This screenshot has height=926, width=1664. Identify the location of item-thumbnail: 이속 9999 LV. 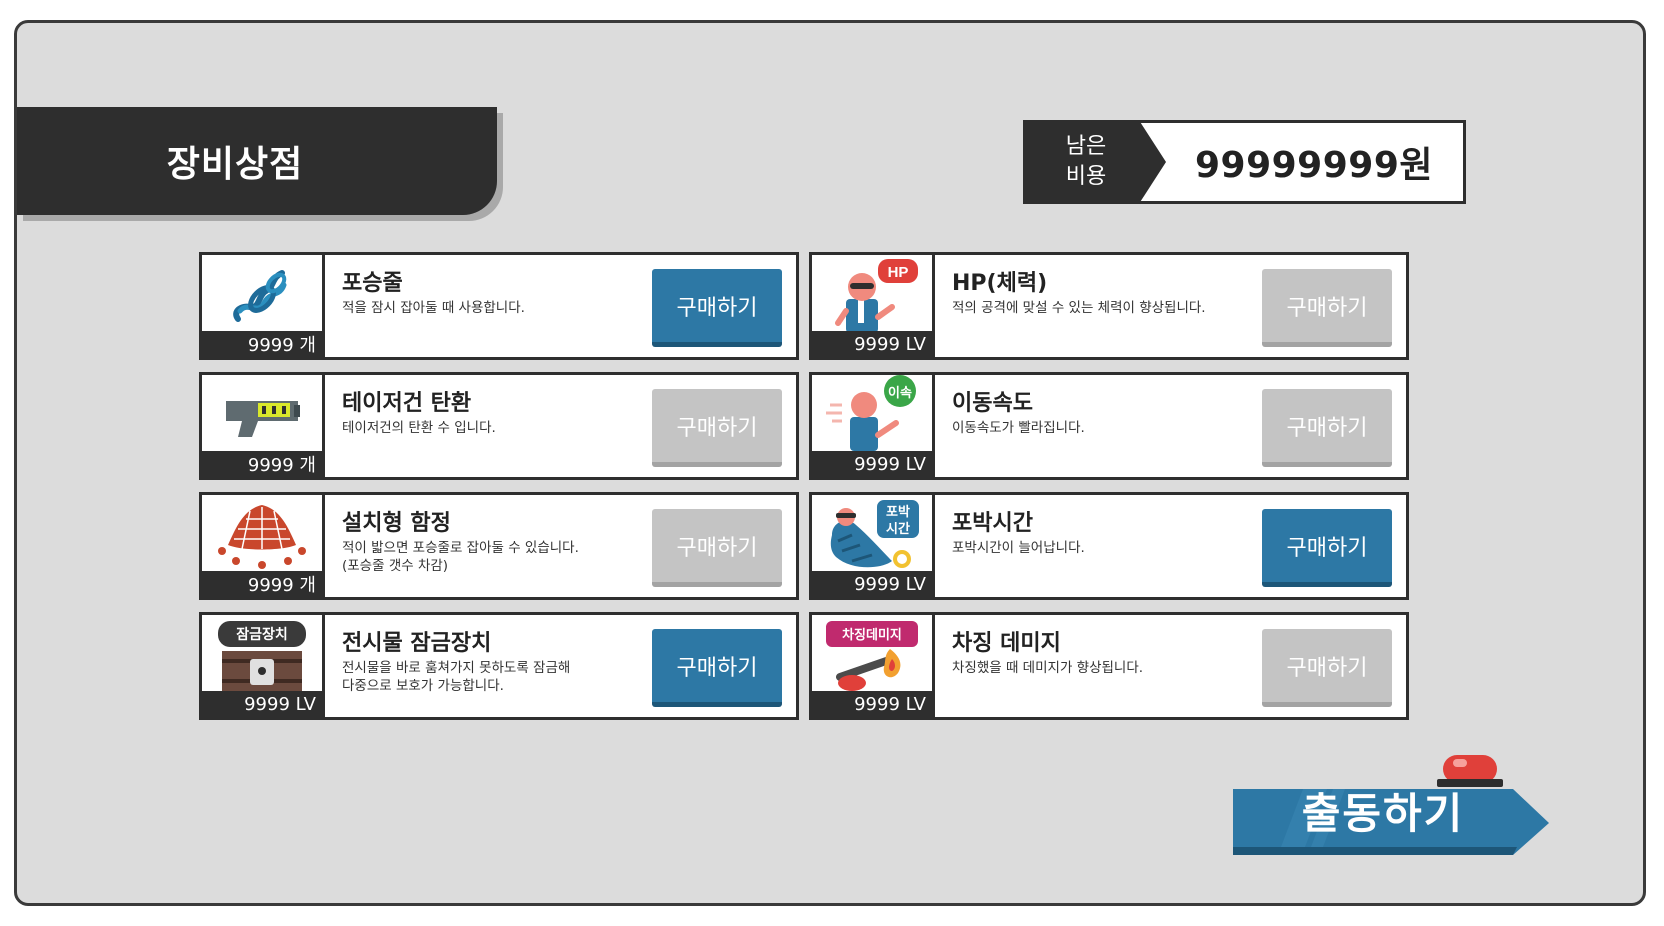
(873, 426).